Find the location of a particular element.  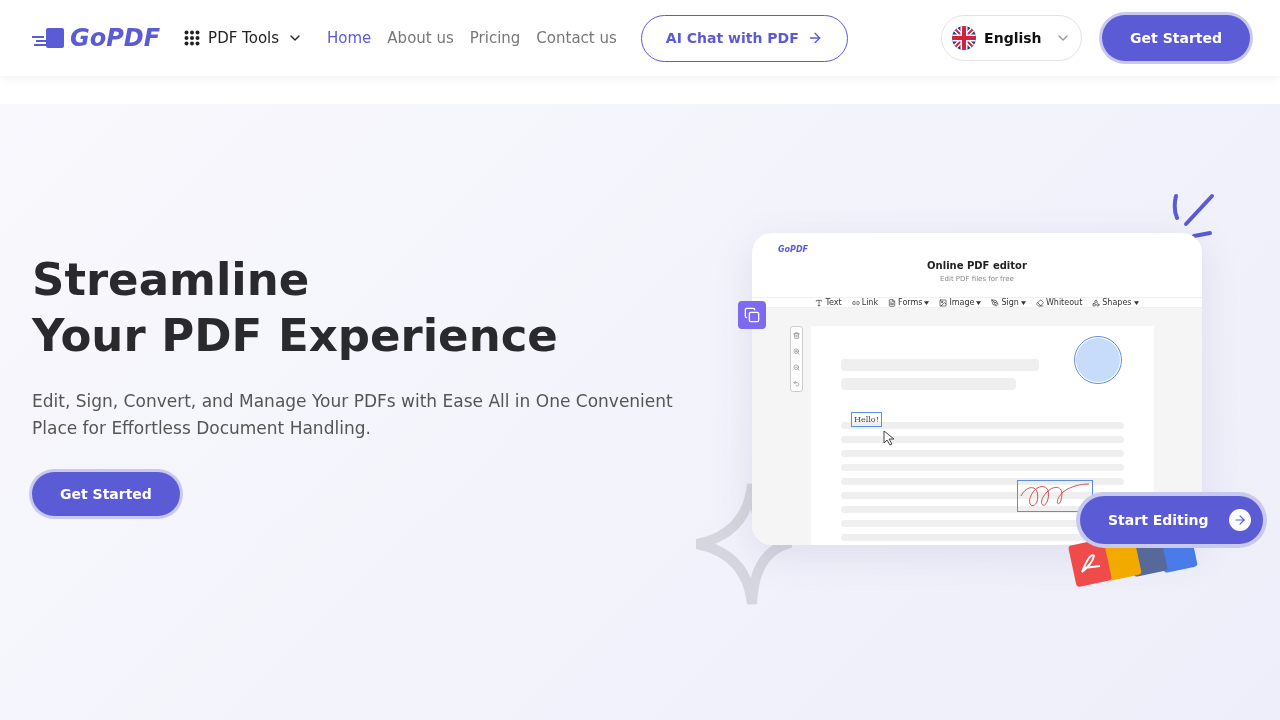

preview-logo: GoPDF is located at coordinates (793, 249).